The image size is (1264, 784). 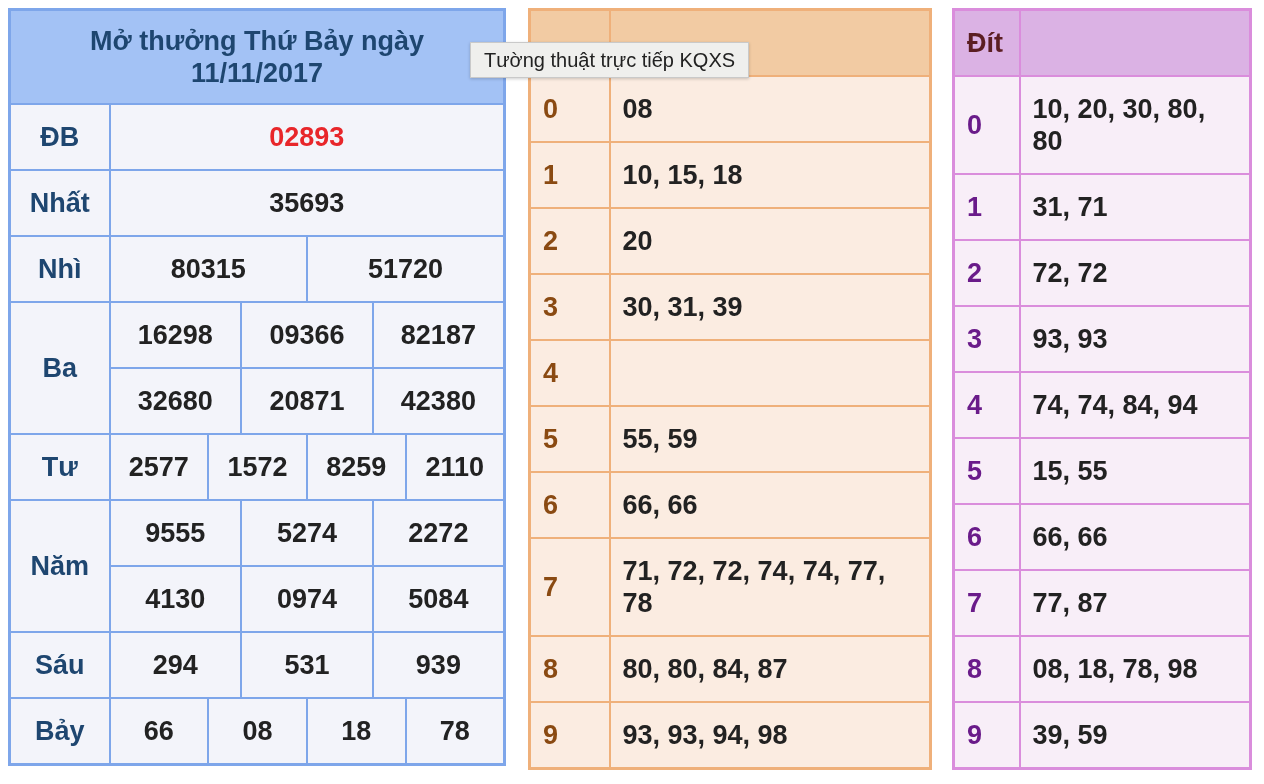 What do you see at coordinates (307, 533) in the screenshot?
I see `prize-number: 5274` at bounding box center [307, 533].